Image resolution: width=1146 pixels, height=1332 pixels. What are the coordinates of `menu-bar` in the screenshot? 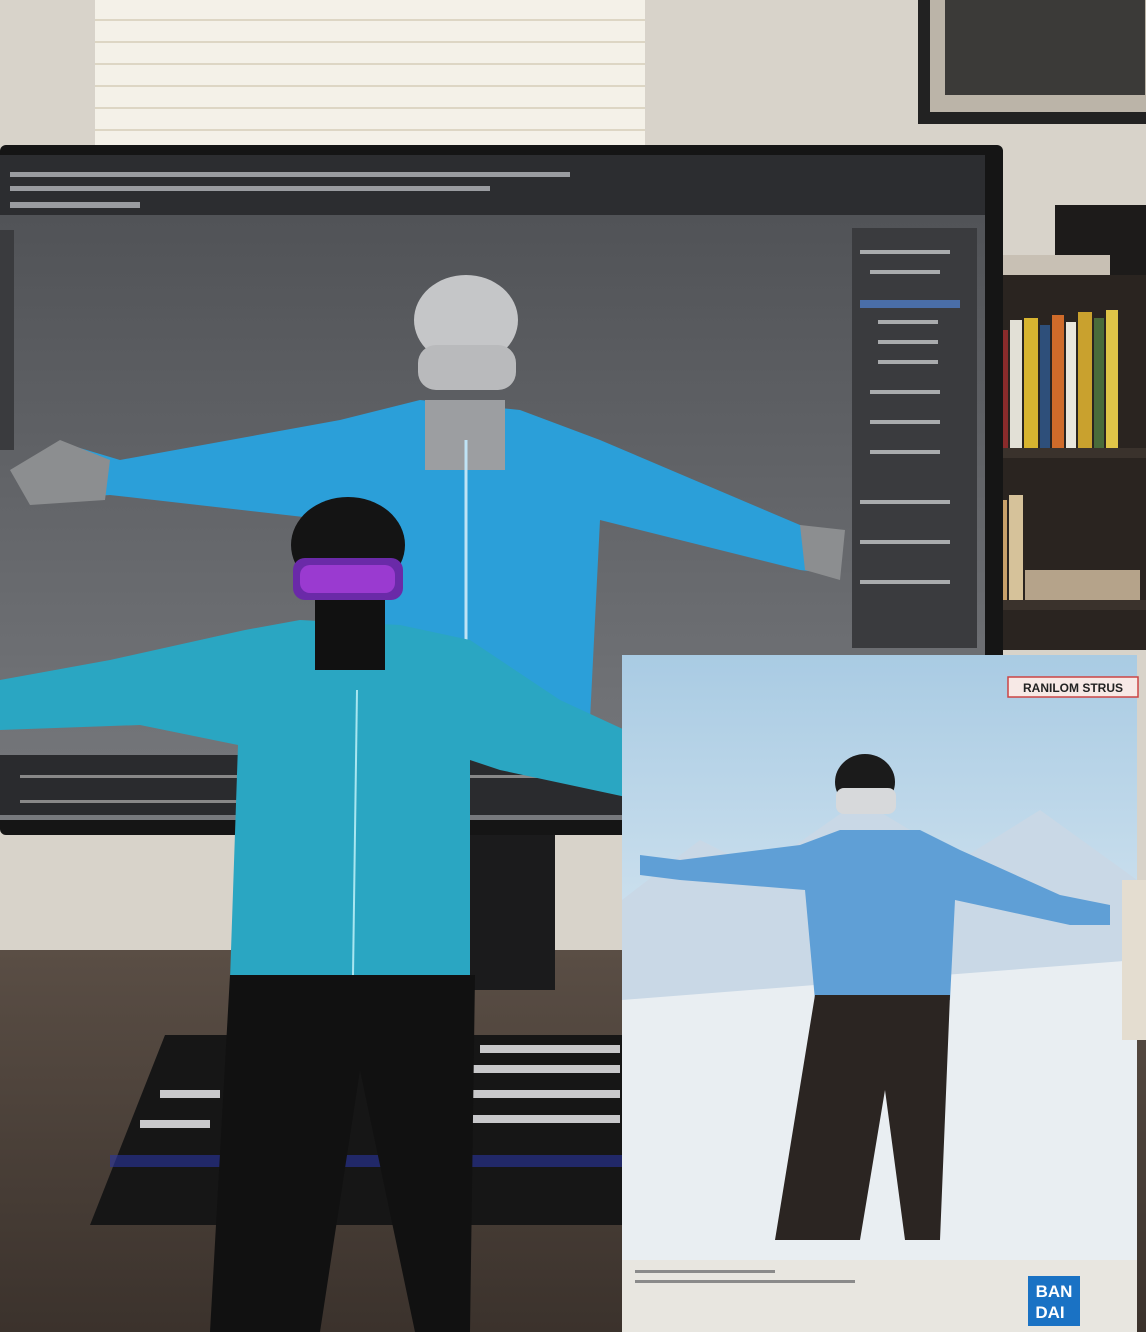 It's located at (492, 185).